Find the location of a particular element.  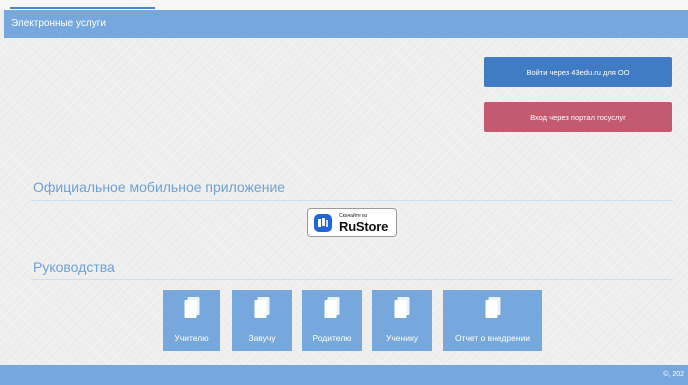

login-43edu-label: Войти через 43edu.ru для ОО is located at coordinates (578, 72).